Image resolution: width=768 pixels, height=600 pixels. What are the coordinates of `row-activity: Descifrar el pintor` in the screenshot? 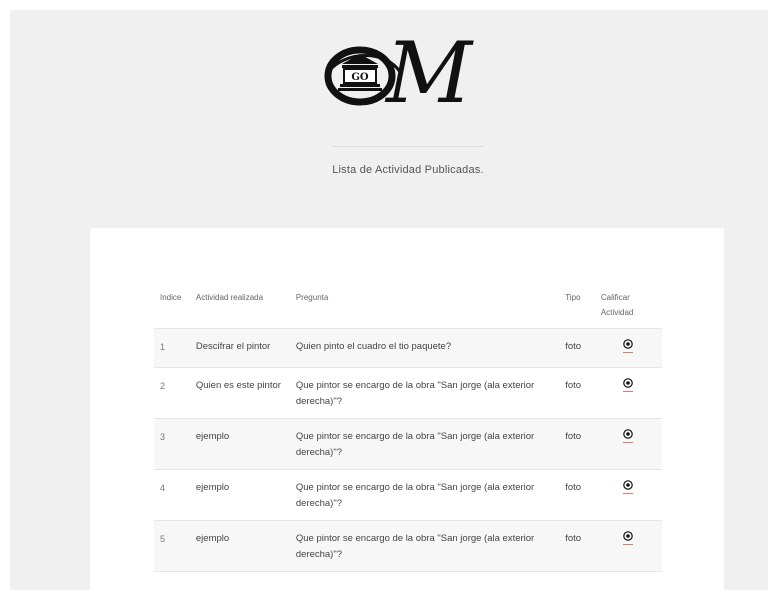 It's located at (239, 348).